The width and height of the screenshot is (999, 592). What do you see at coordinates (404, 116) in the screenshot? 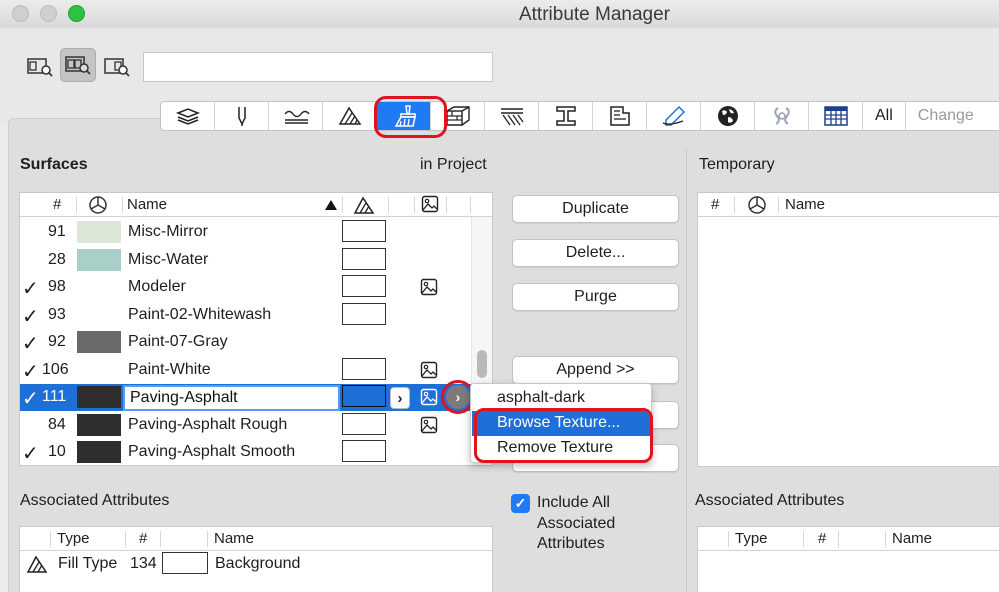
I see `surfaces-brush-icon` at bounding box center [404, 116].